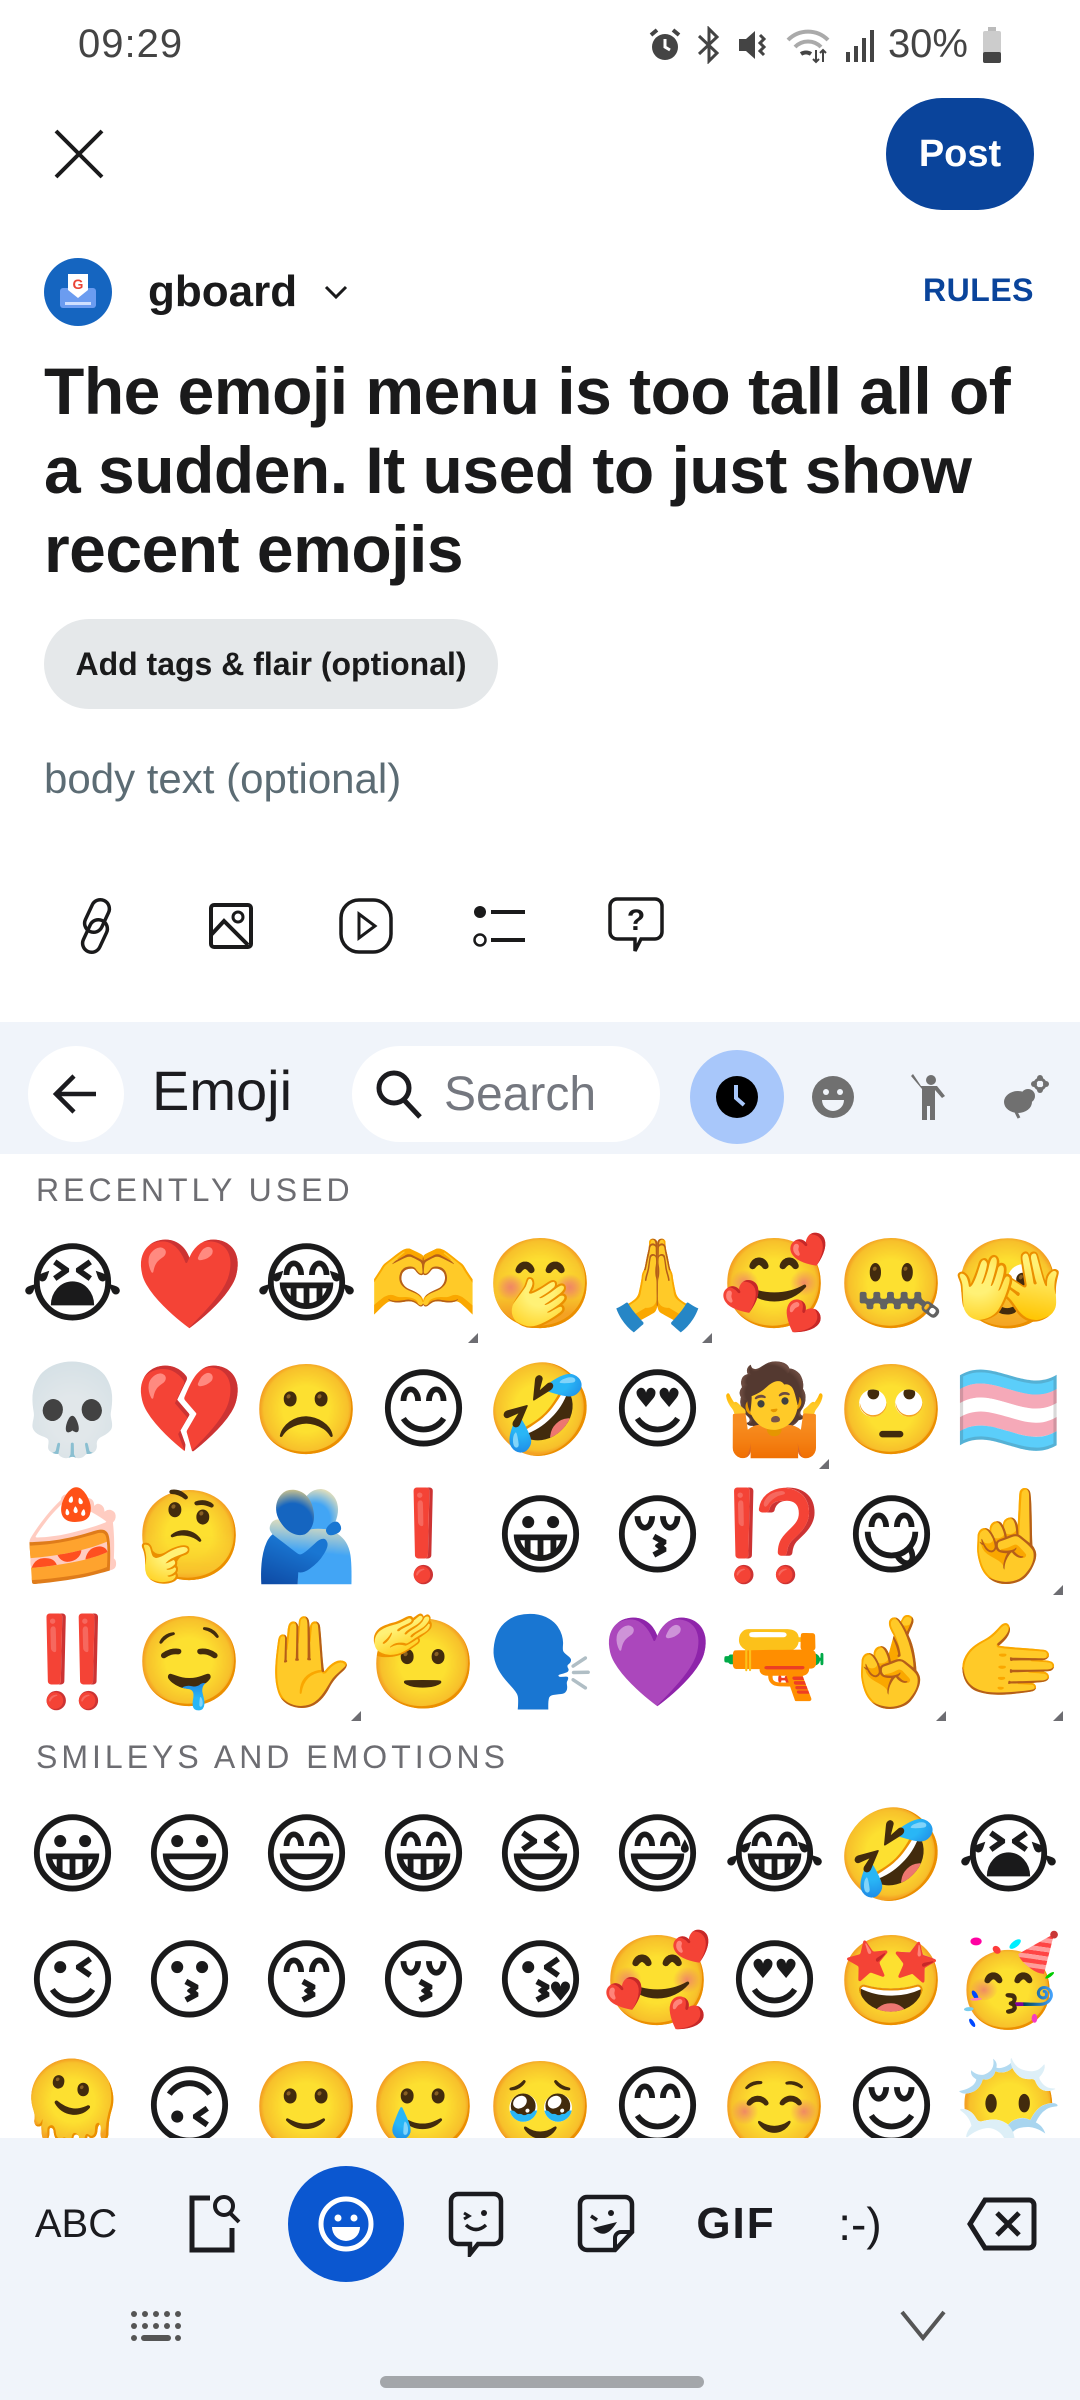 This screenshot has height=2400, width=1080. I want to click on category-smileys, so click(833, 1097).